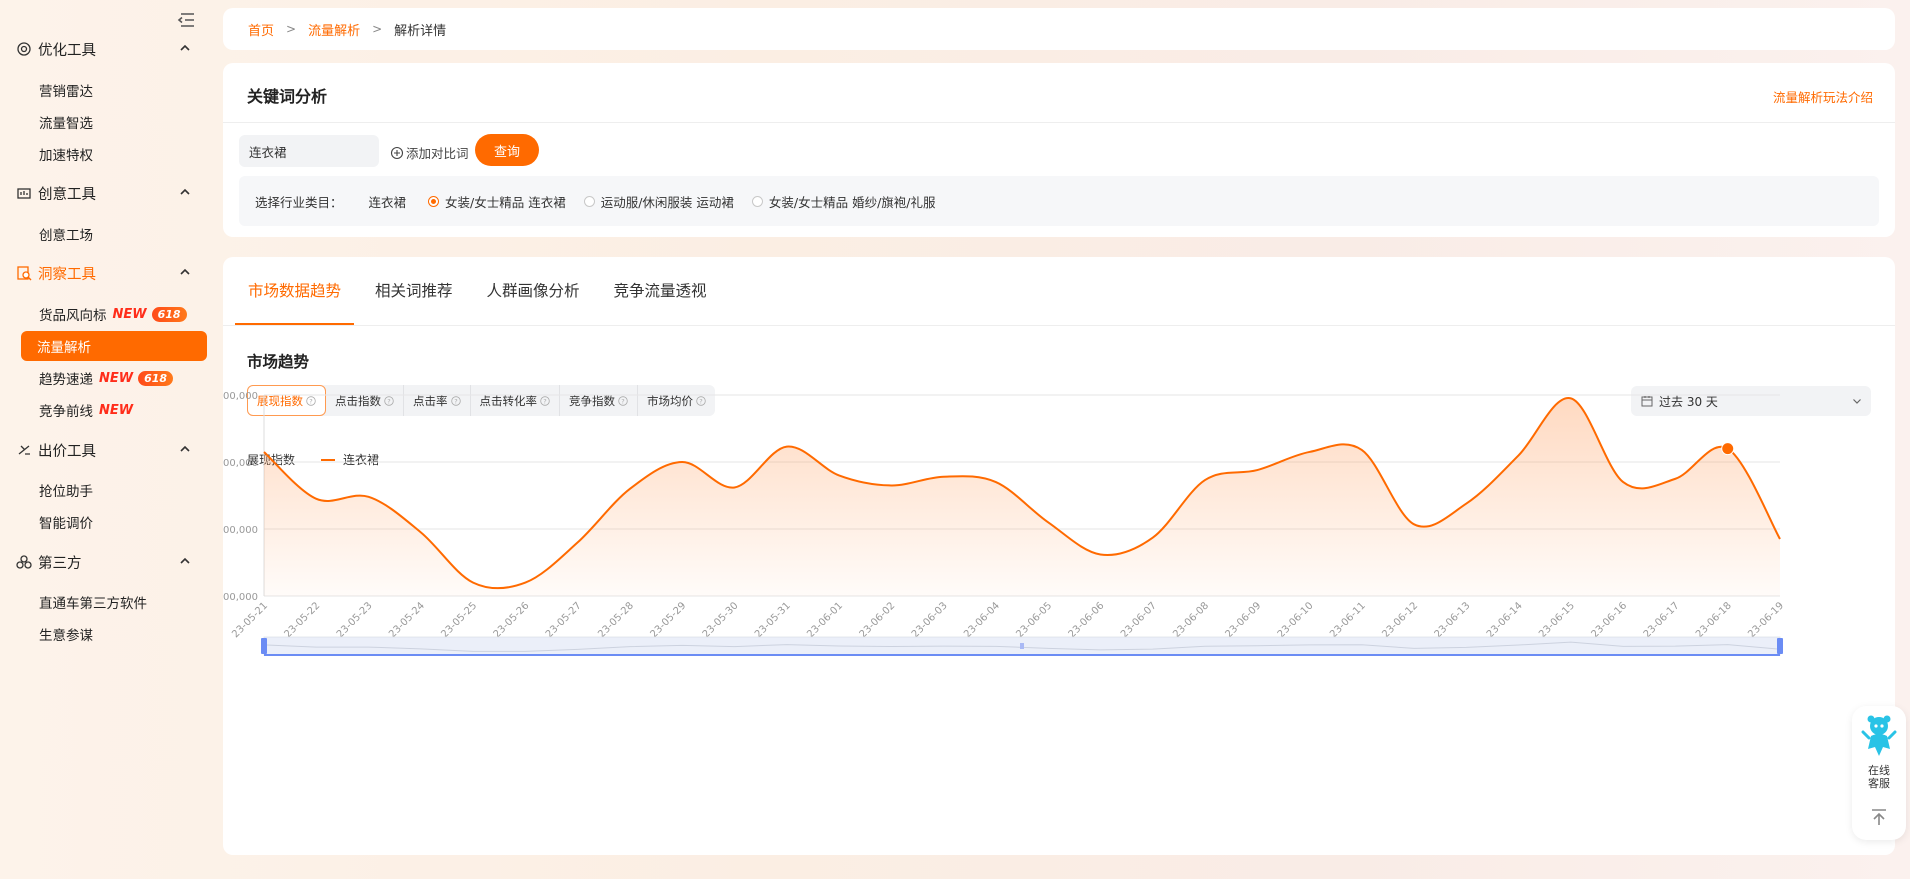 The height and width of the screenshot is (879, 1910). Describe the element at coordinates (114, 154) in the screenshot. I see `sidebar-item-speed-privilege: 加速特权` at that location.